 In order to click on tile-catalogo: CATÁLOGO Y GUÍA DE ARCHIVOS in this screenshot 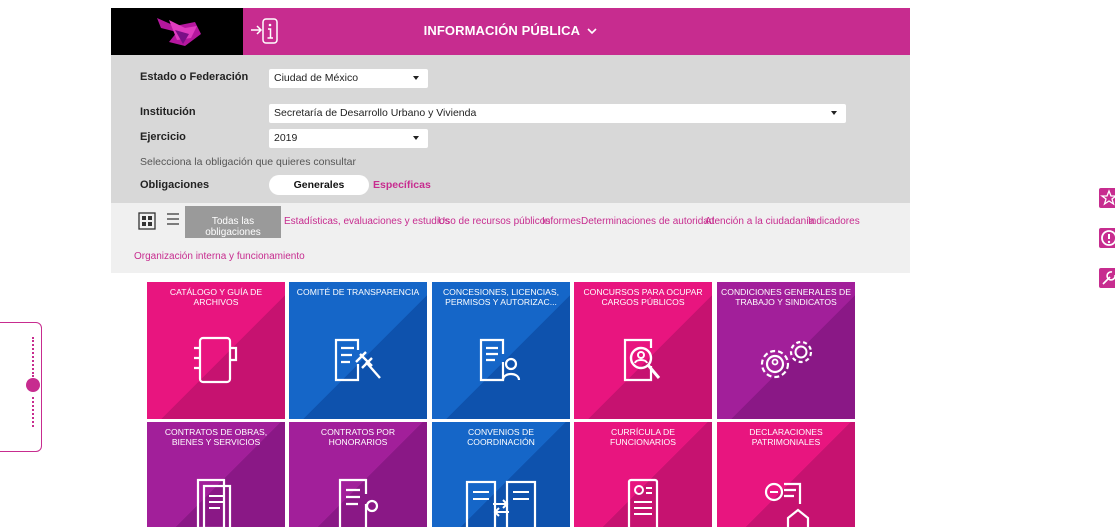, I will do `click(216, 350)`.